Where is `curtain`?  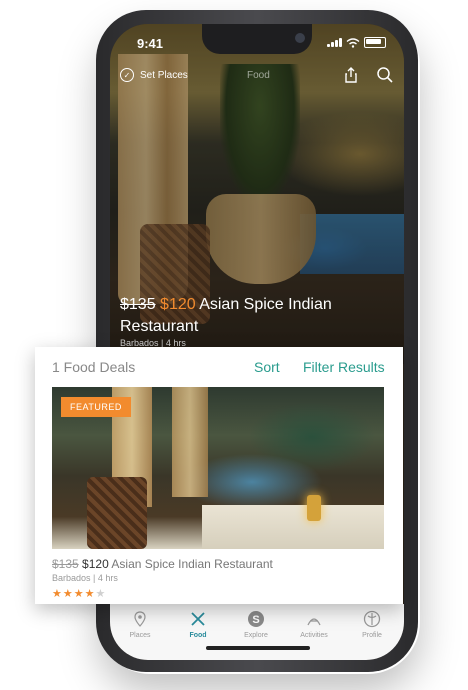
curtain is located at coordinates (153, 179).